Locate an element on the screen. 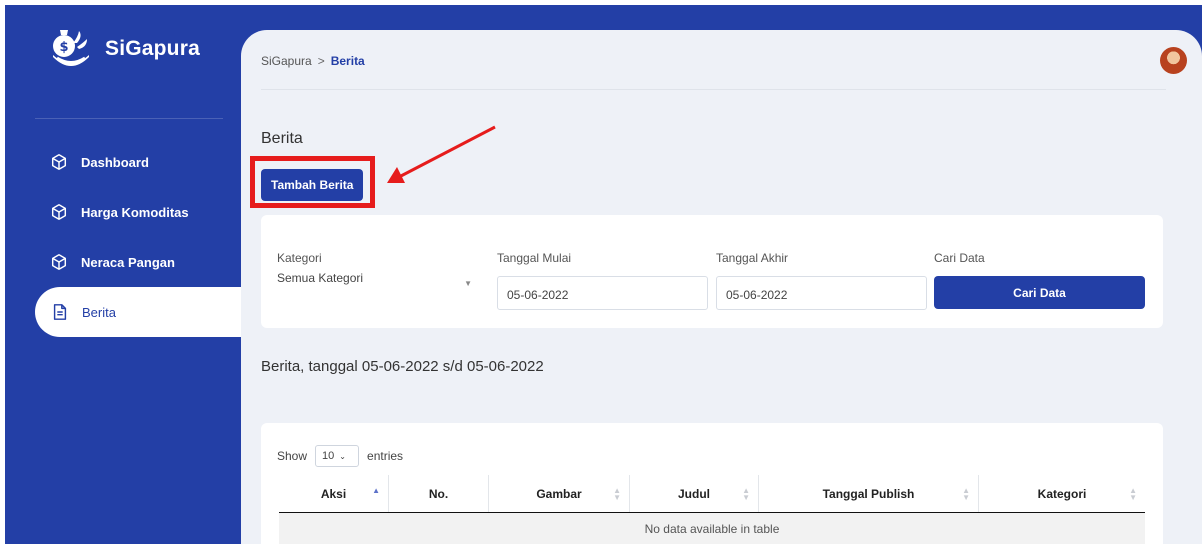 The width and height of the screenshot is (1202, 544). sort-asc-icon: ▲ is located at coordinates (376, 490).